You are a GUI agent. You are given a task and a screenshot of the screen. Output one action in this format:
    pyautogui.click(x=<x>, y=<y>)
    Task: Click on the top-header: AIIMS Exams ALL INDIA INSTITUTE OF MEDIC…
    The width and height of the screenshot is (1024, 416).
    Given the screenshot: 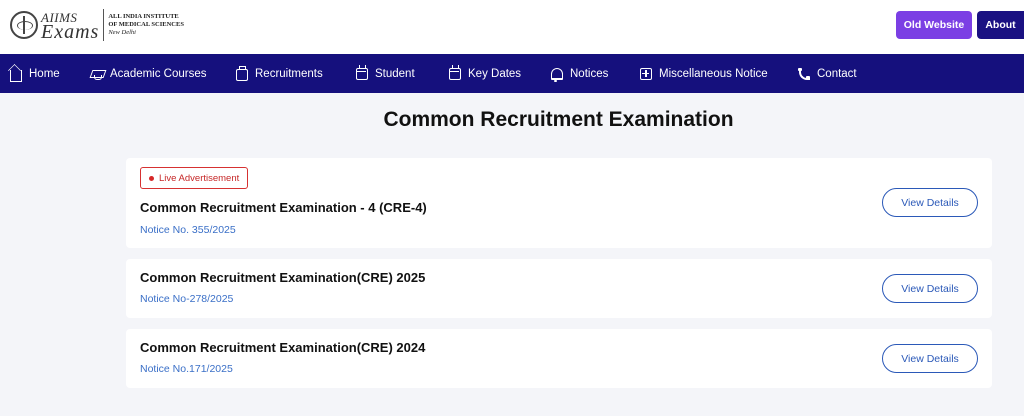 What is the action you would take?
    pyautogui.click(x=512, y=27)
    